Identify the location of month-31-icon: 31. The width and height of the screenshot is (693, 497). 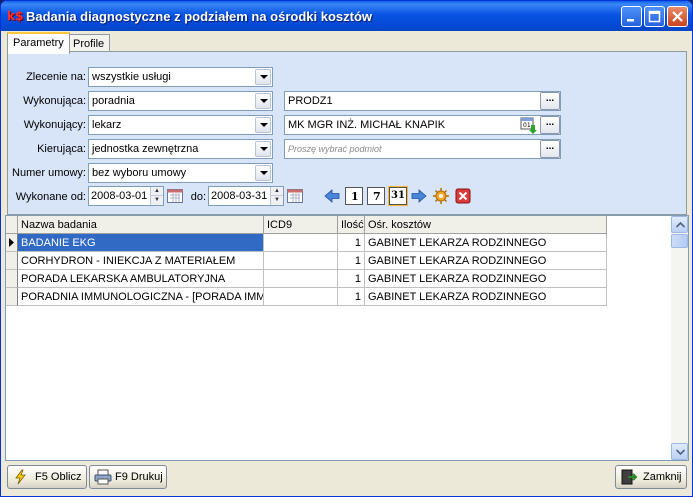
(398, 195).